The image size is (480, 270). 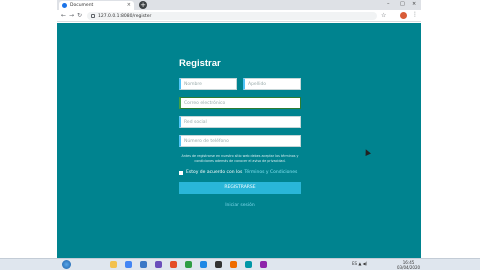 I want to click on browser-menu-icon: ⋮, so click(x=415, y=14).